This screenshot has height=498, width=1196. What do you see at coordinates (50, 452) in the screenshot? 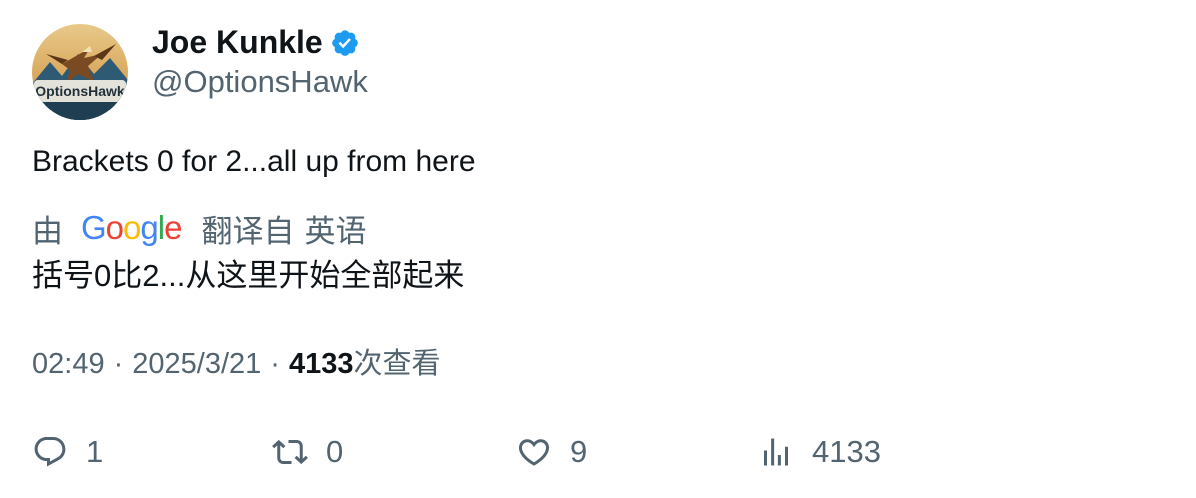
I see `reply-icon` at bounding box center [50, 452].